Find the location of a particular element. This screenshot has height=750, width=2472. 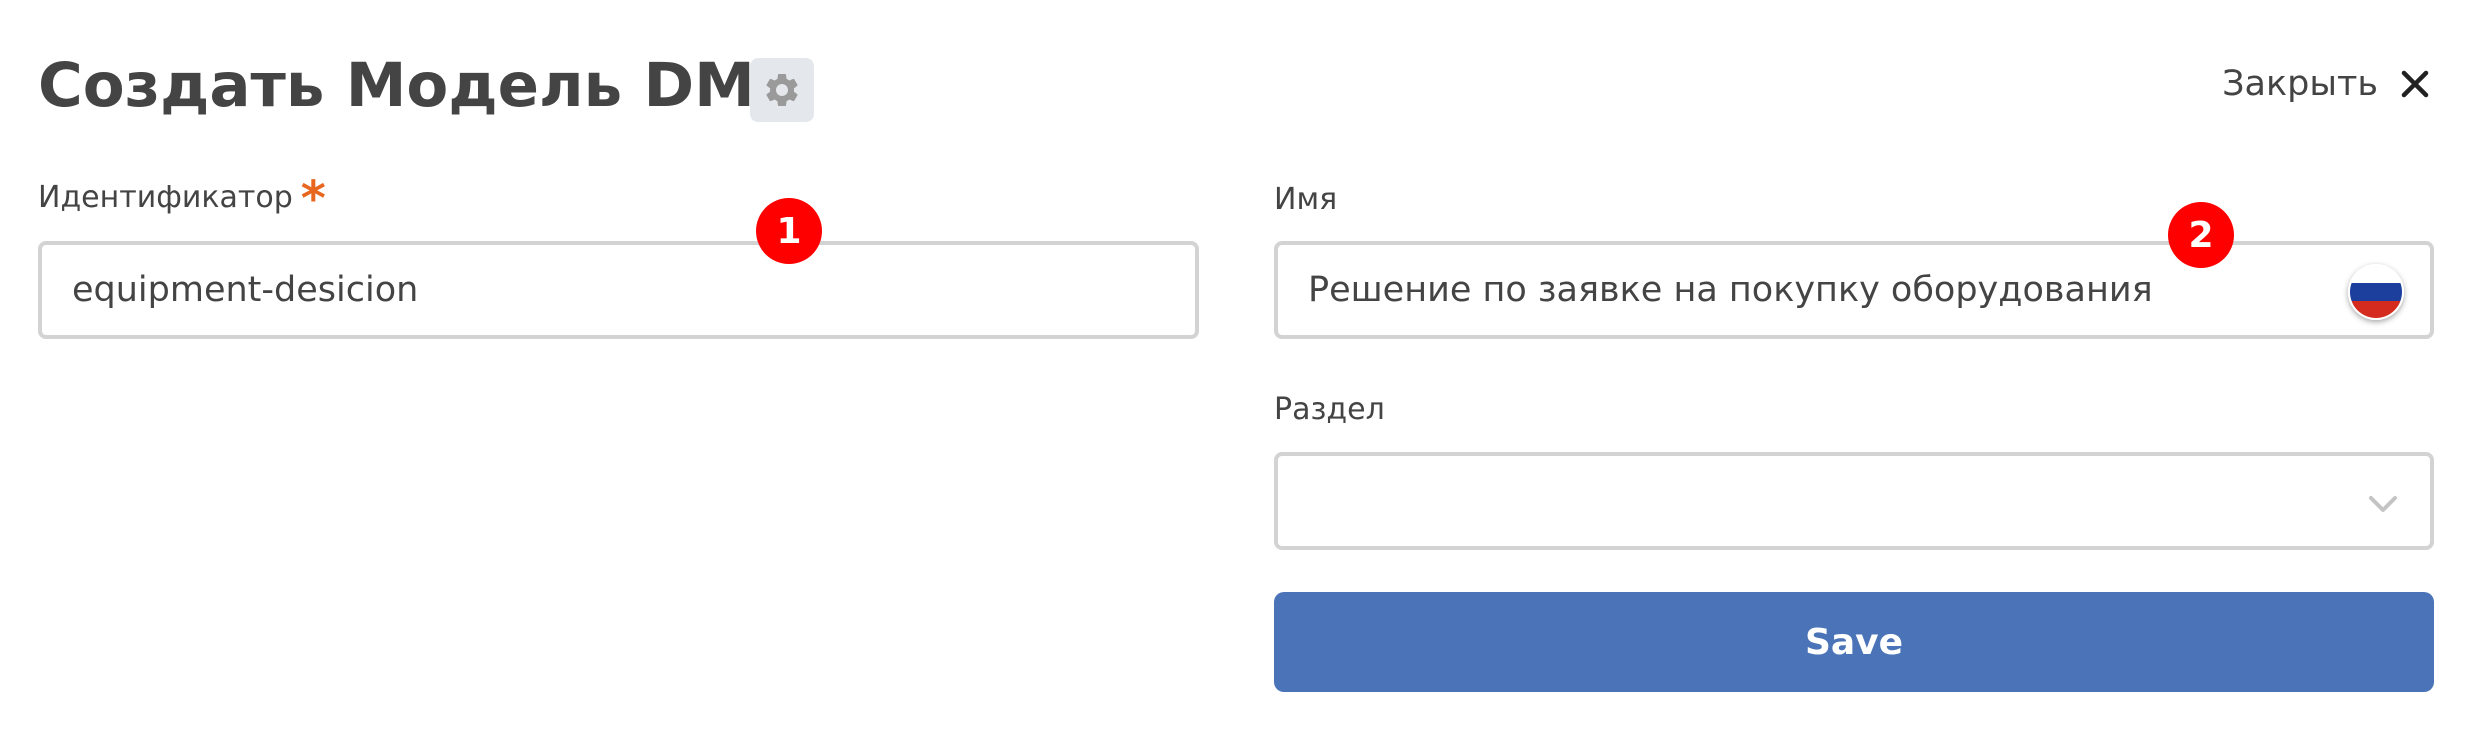

identifier-value: equipment-desicion is located at coordinates (245, 290).